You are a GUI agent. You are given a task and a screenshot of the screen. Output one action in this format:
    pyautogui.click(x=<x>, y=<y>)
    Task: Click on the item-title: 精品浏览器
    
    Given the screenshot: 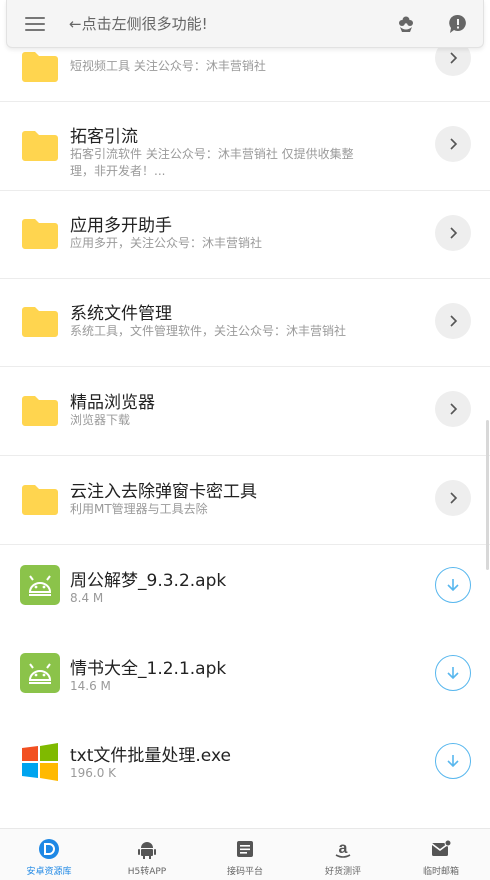 What is the action you would take?
    pyautogui.click(x=112, y=403)
    